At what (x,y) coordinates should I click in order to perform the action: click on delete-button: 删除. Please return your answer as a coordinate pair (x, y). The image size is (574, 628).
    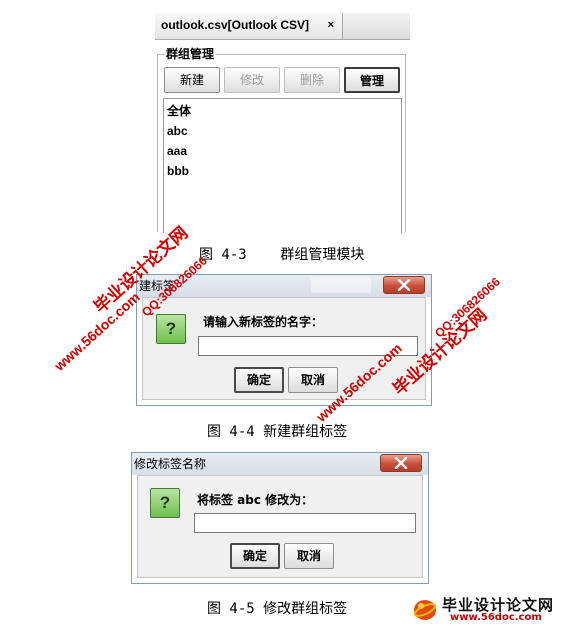
    Looking at the image, I should click on (312, 80).